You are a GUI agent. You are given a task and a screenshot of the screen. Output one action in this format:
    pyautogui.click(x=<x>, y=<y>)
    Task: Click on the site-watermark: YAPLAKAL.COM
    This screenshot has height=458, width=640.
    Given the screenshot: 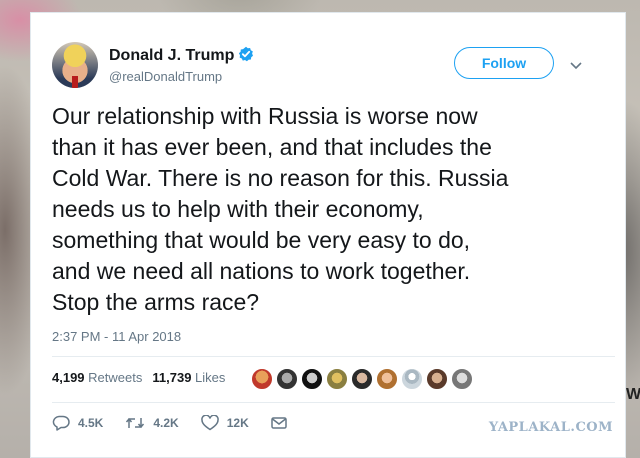 What is the action you would take?
    pyautogui.click(x=550, y=427)
    